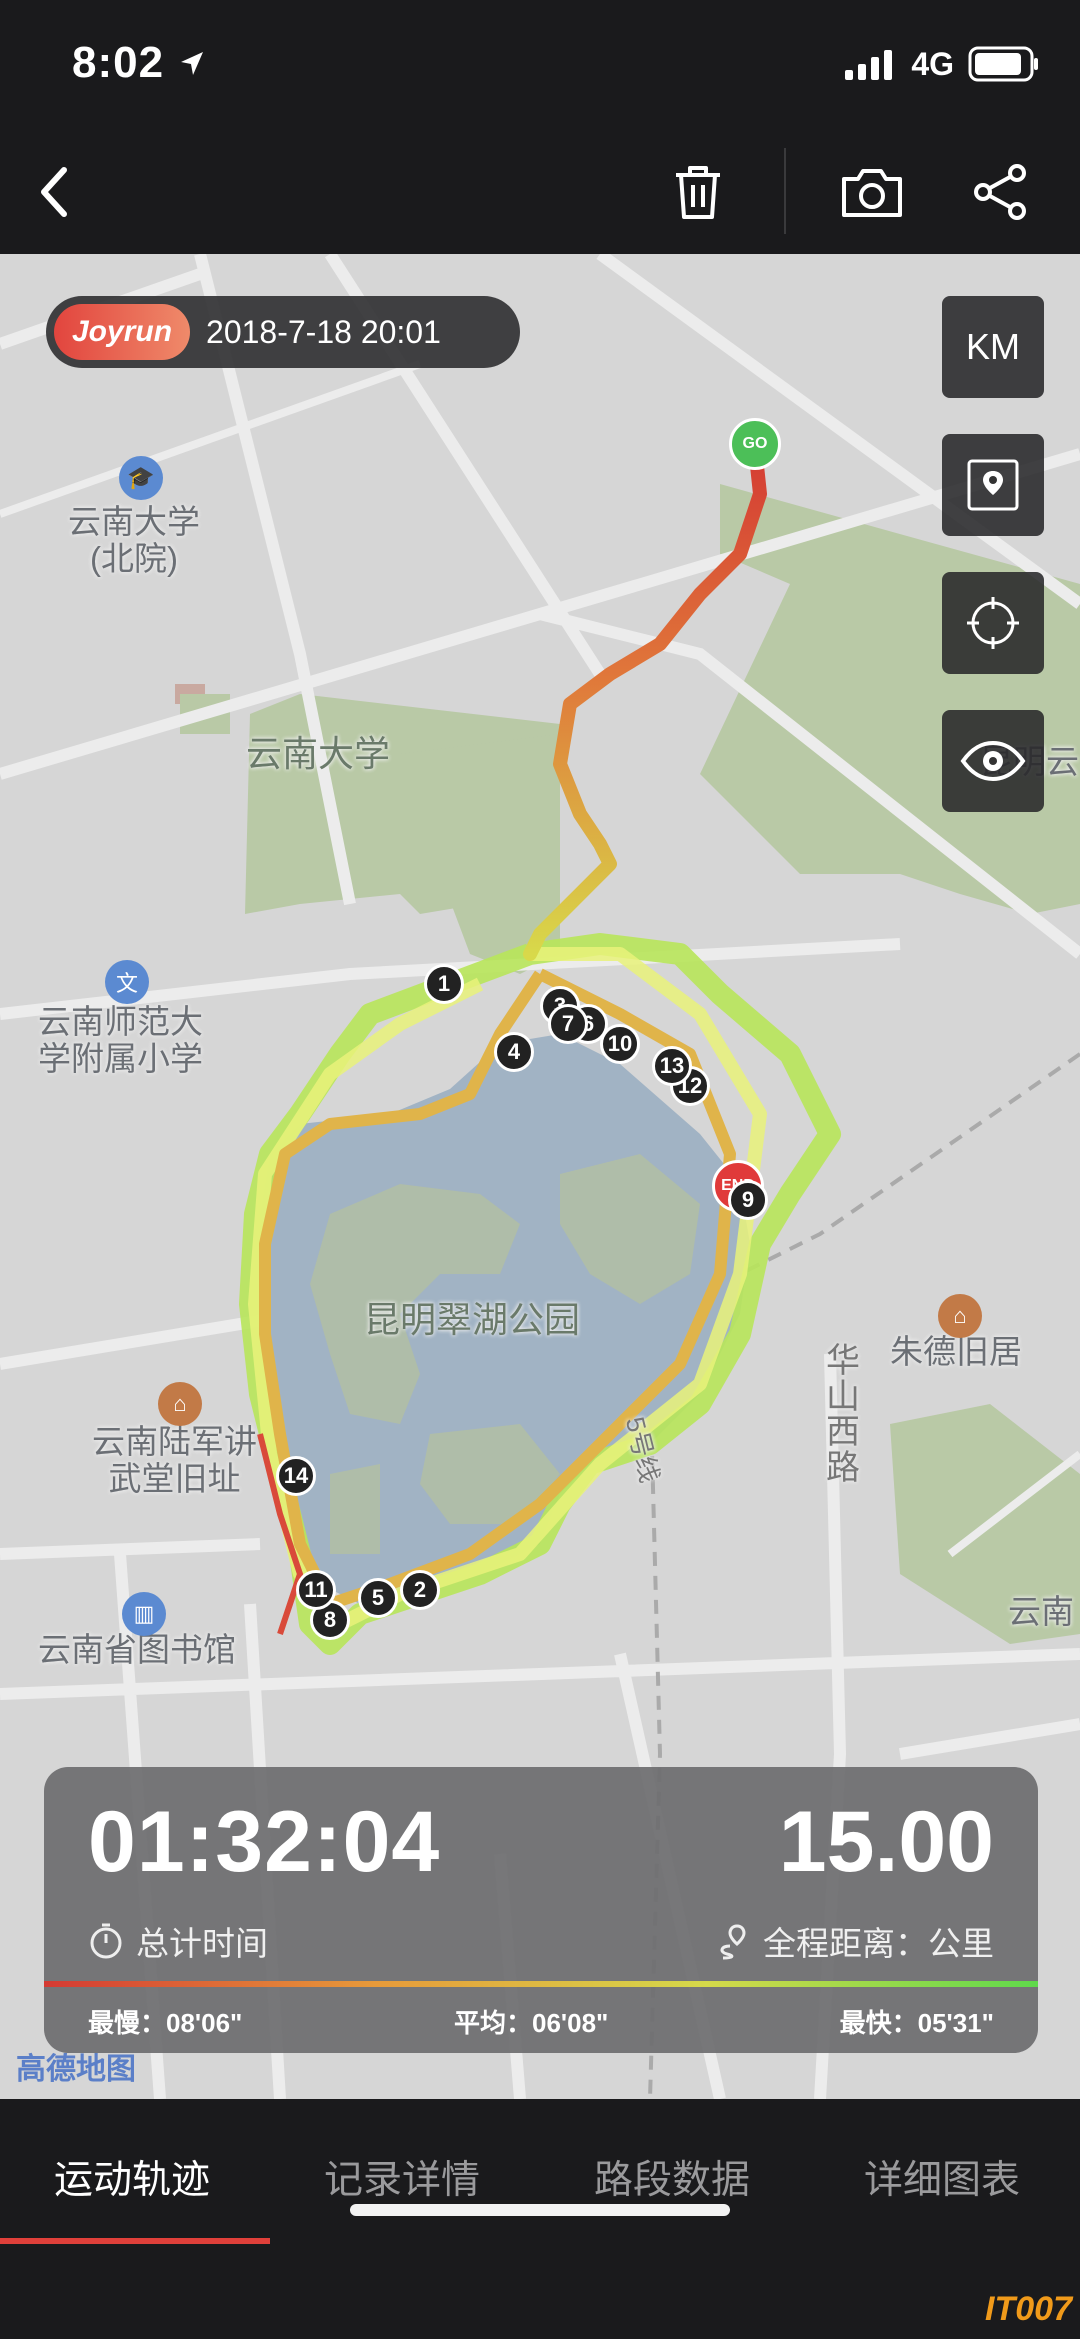  I want to click on run-info-badge: Joyrun 2018-7-18 20:01, so click(283, 332).